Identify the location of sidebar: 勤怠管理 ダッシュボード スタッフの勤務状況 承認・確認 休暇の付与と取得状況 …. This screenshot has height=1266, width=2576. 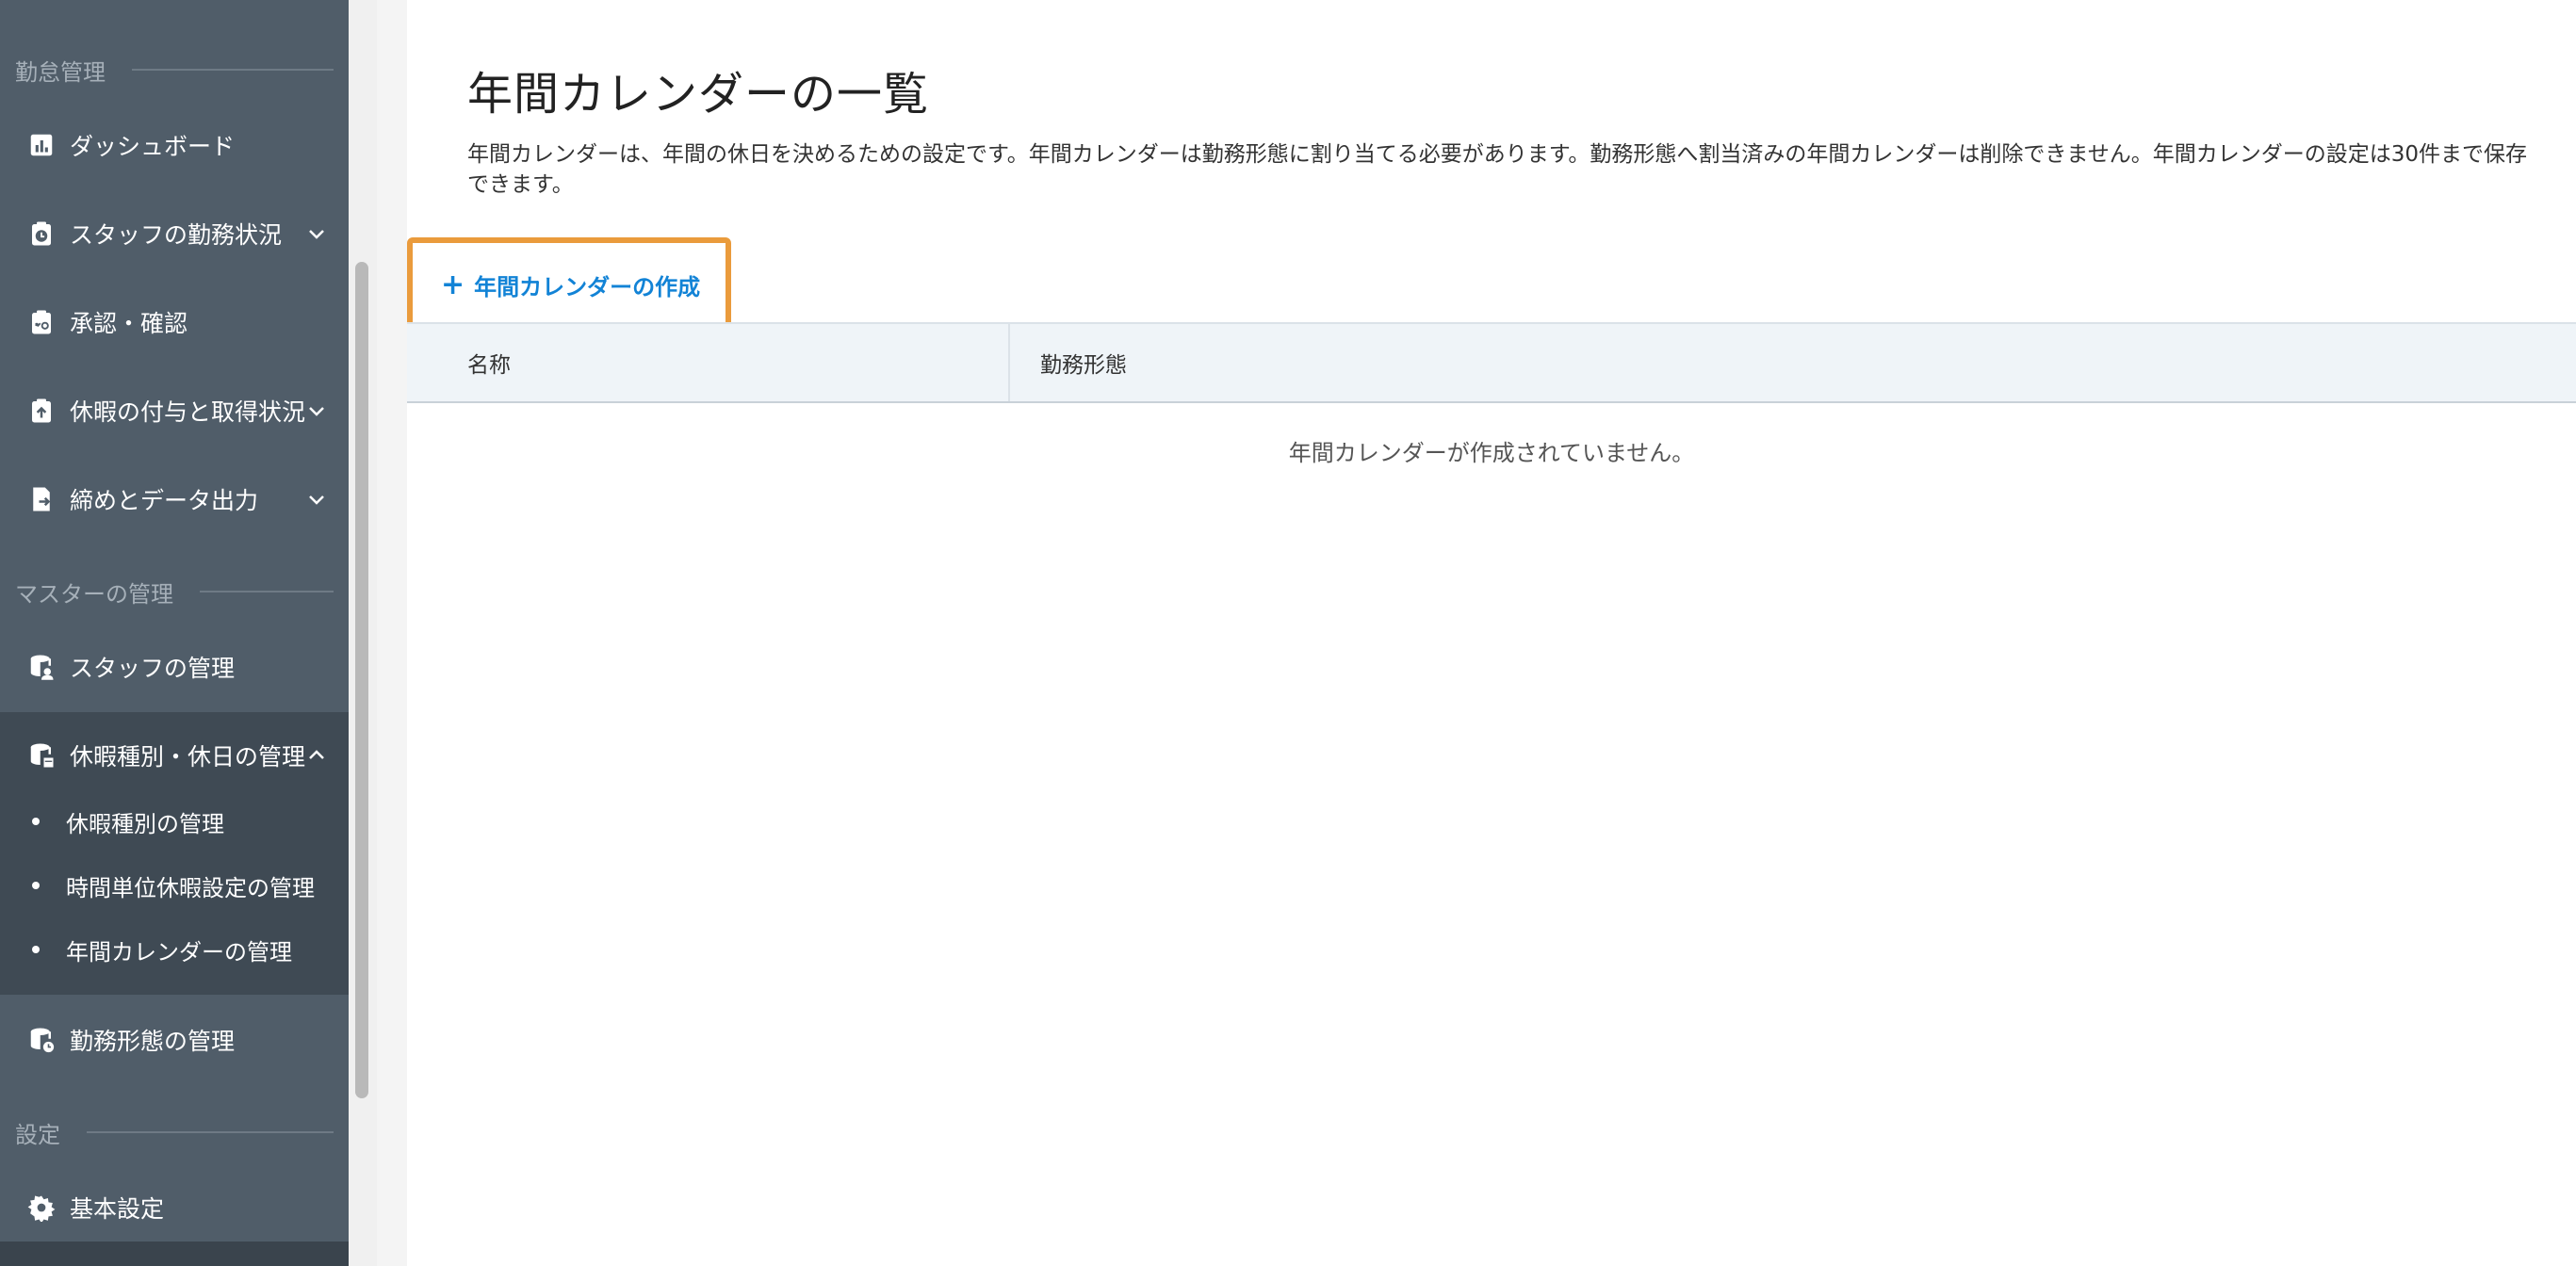
(174, 633).